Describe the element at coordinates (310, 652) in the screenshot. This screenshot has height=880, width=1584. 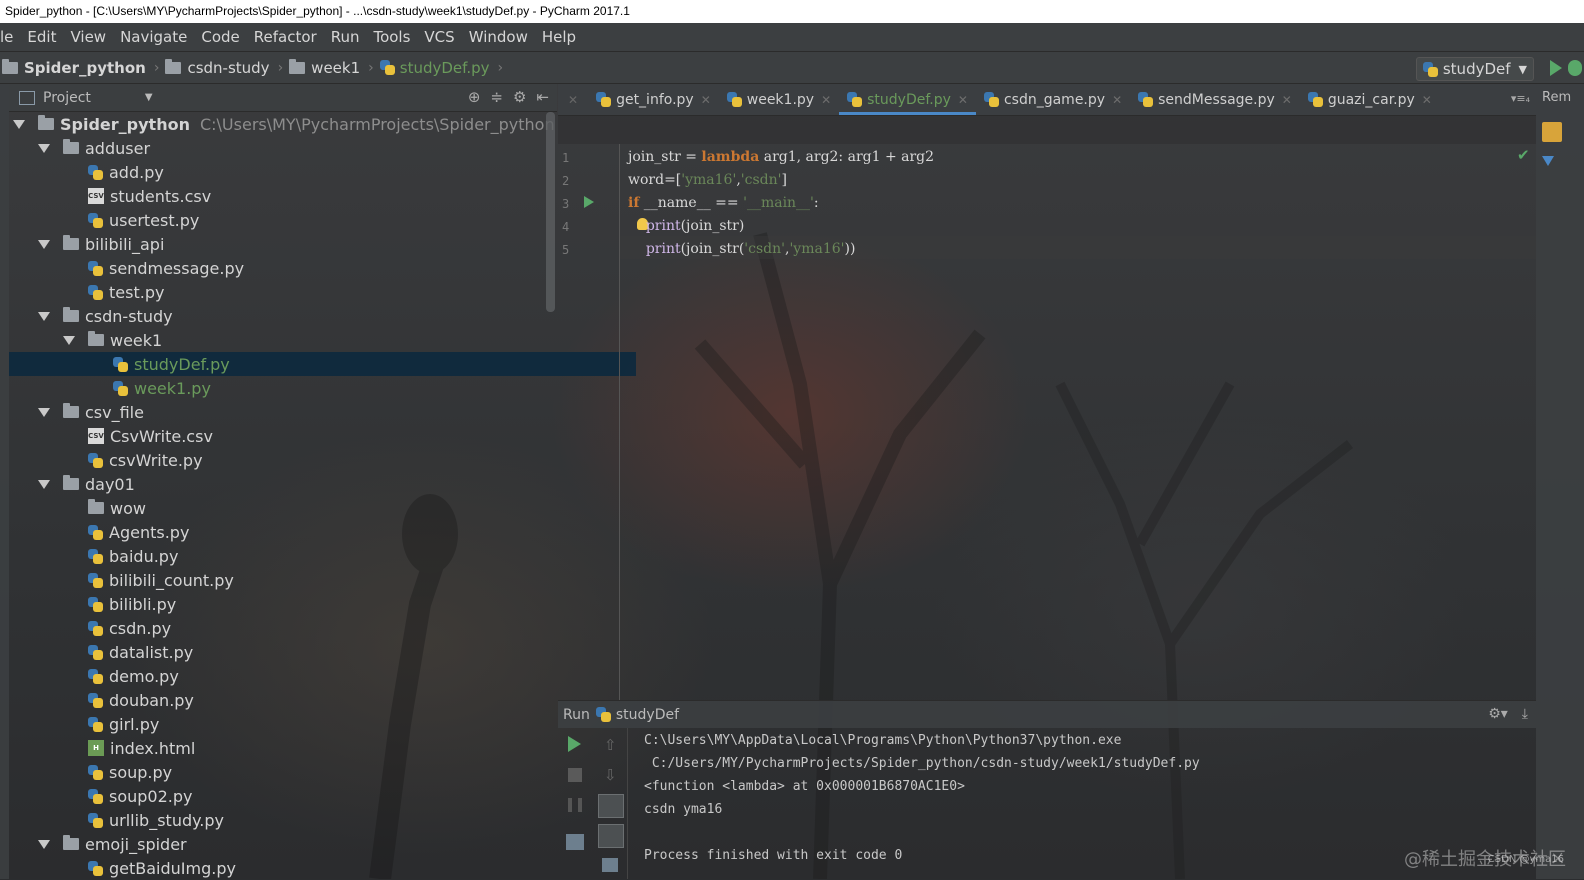
I see `tree-file: datalist.py` at that location.